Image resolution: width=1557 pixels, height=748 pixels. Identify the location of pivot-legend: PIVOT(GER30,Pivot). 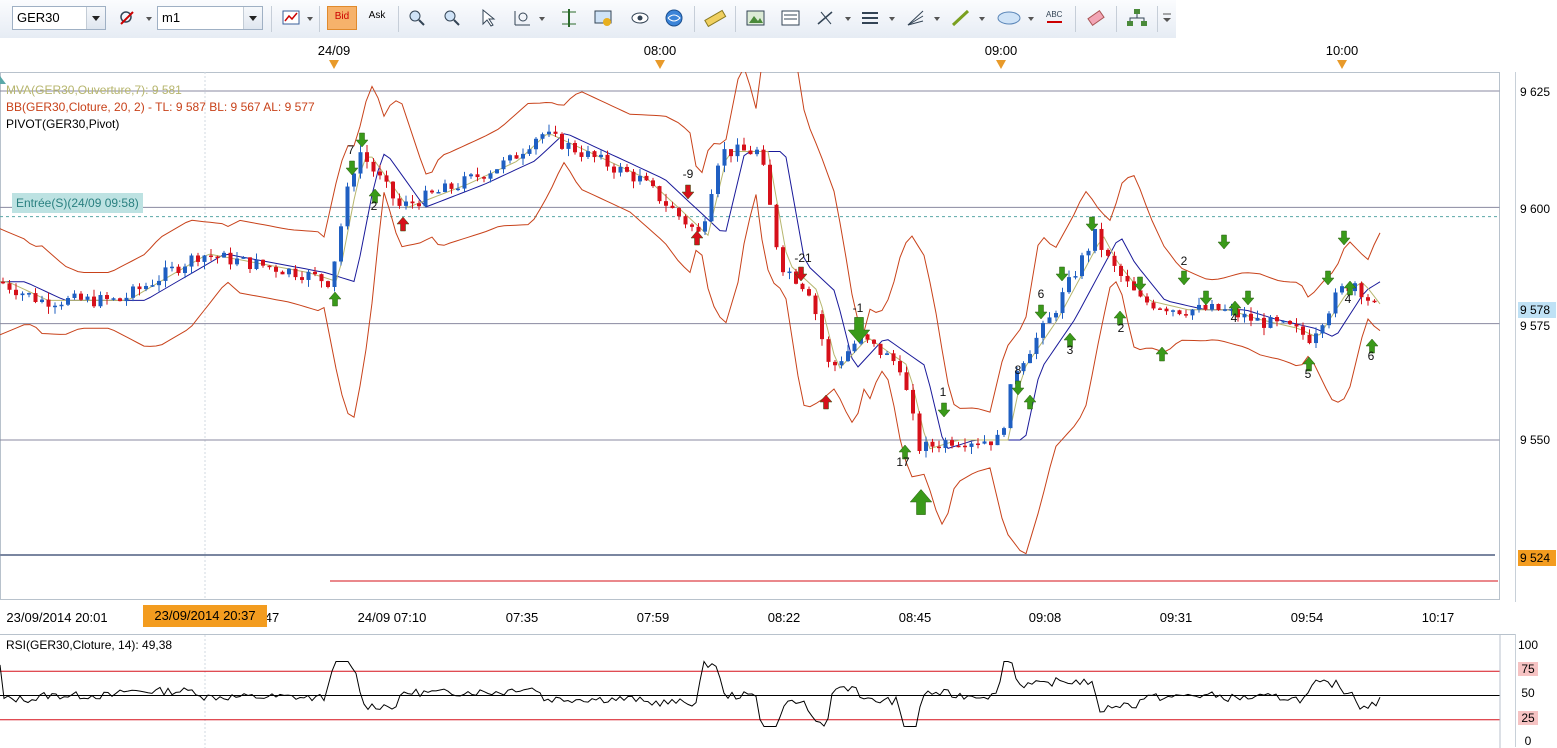
(63, 124).